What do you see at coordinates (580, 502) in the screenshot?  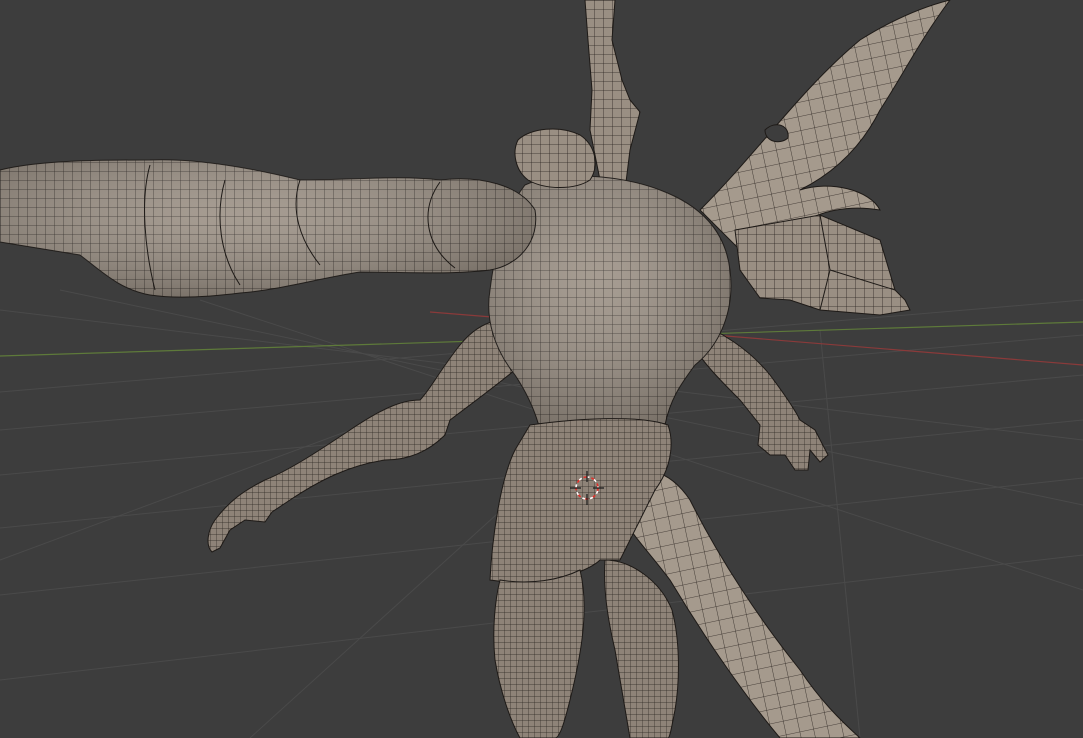 I see `shorts` at bounding box center [580, 502].